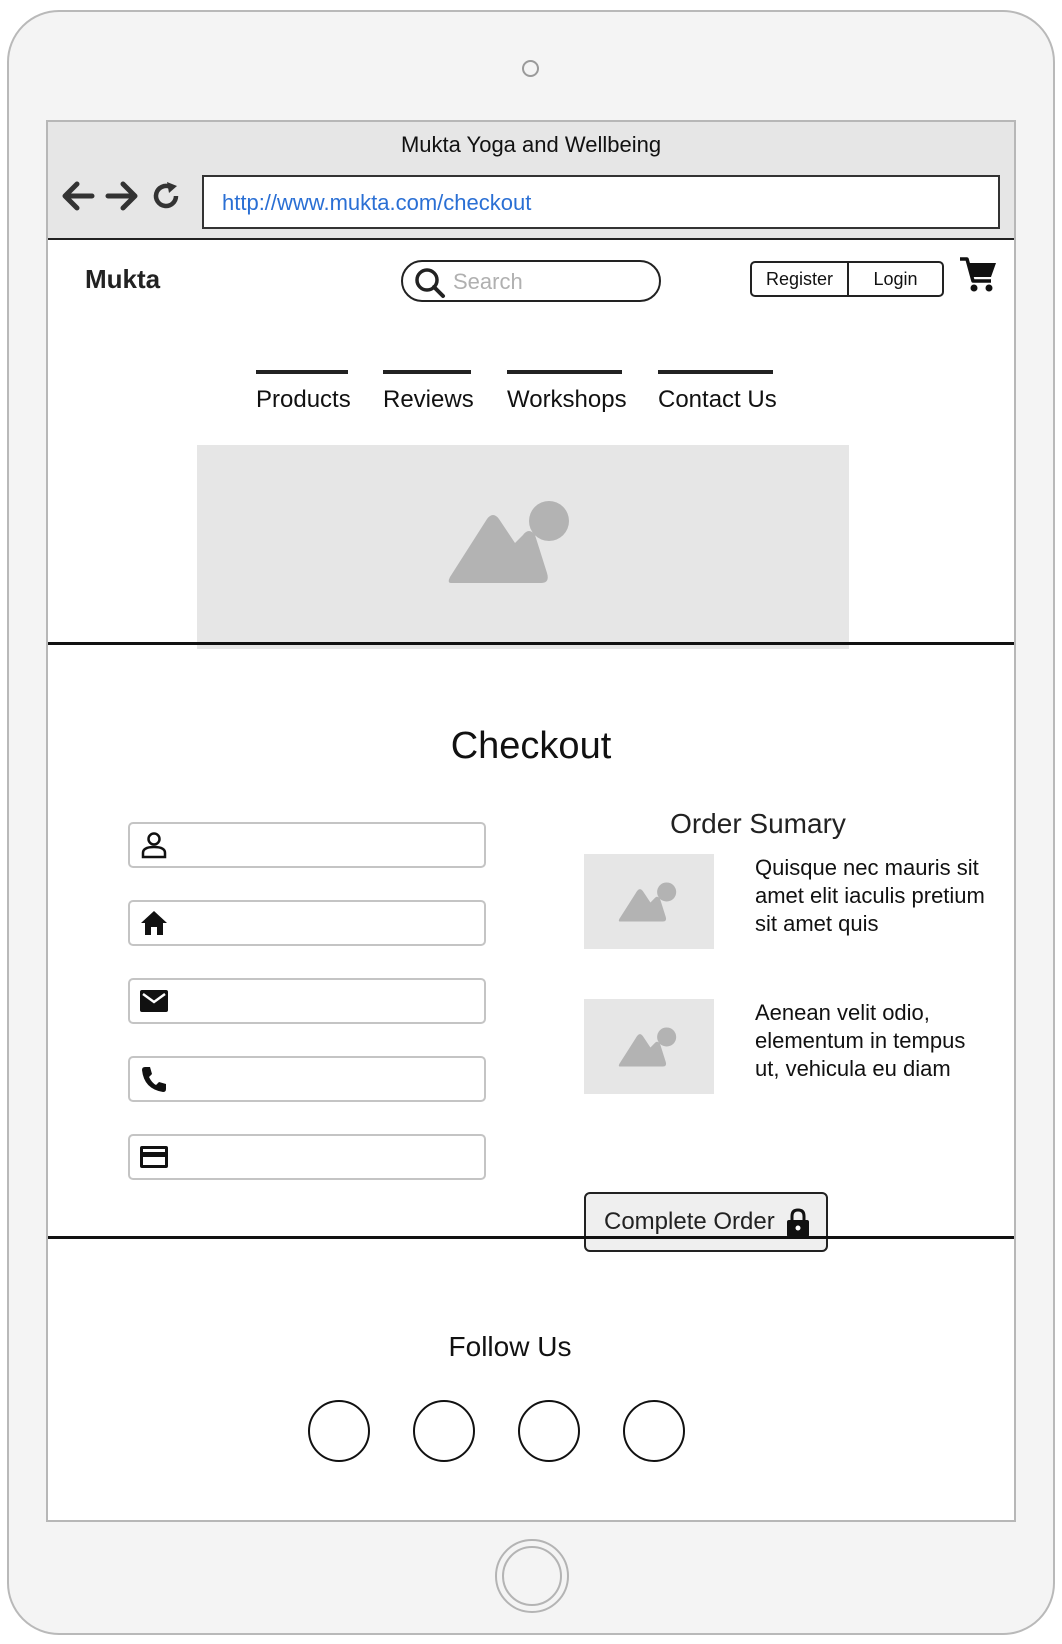 Image resolution: width=1062 pixels, height=1644 pixels. I want to click on back-arrow-icon, so click(78, 196).